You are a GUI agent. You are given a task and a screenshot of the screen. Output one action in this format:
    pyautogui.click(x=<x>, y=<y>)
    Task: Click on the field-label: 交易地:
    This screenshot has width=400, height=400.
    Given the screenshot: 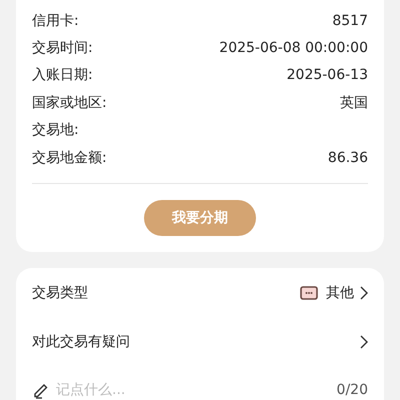 What is the action you would take?
    pyautogui.click(x=55, y=130)
    